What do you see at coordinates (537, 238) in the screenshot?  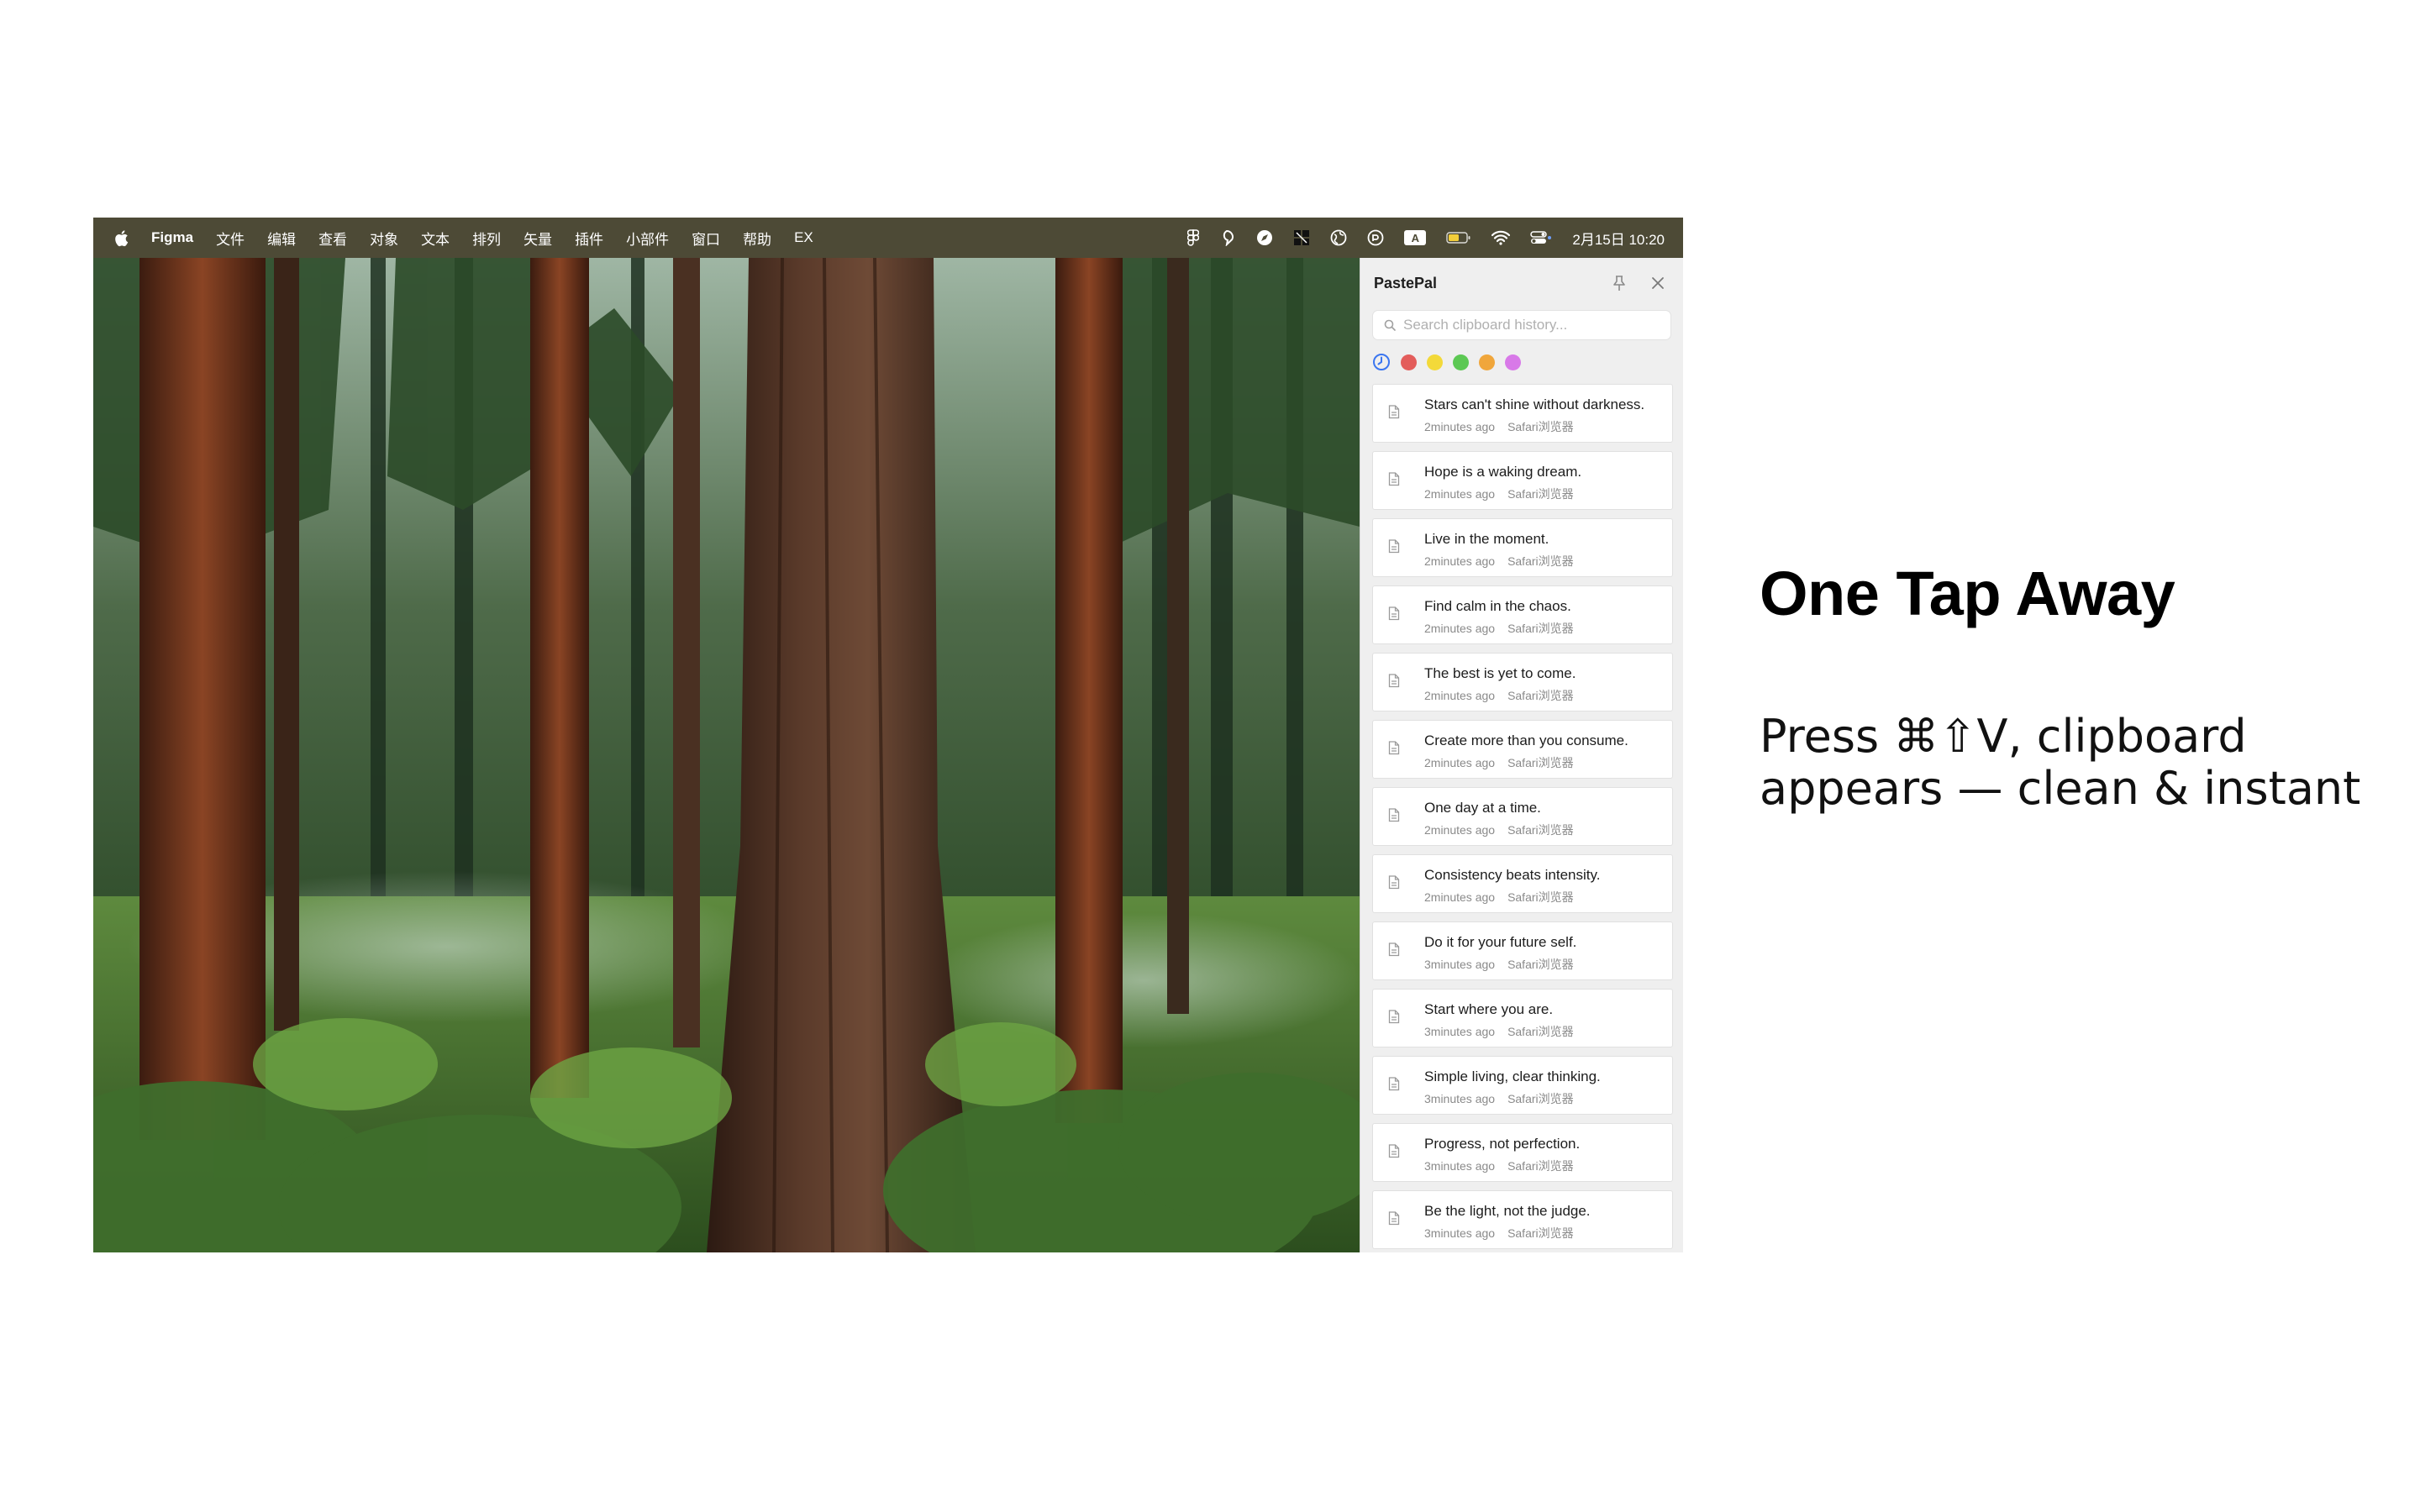 I see `menu-vector: 矢量` at bounding box center [537, 238].